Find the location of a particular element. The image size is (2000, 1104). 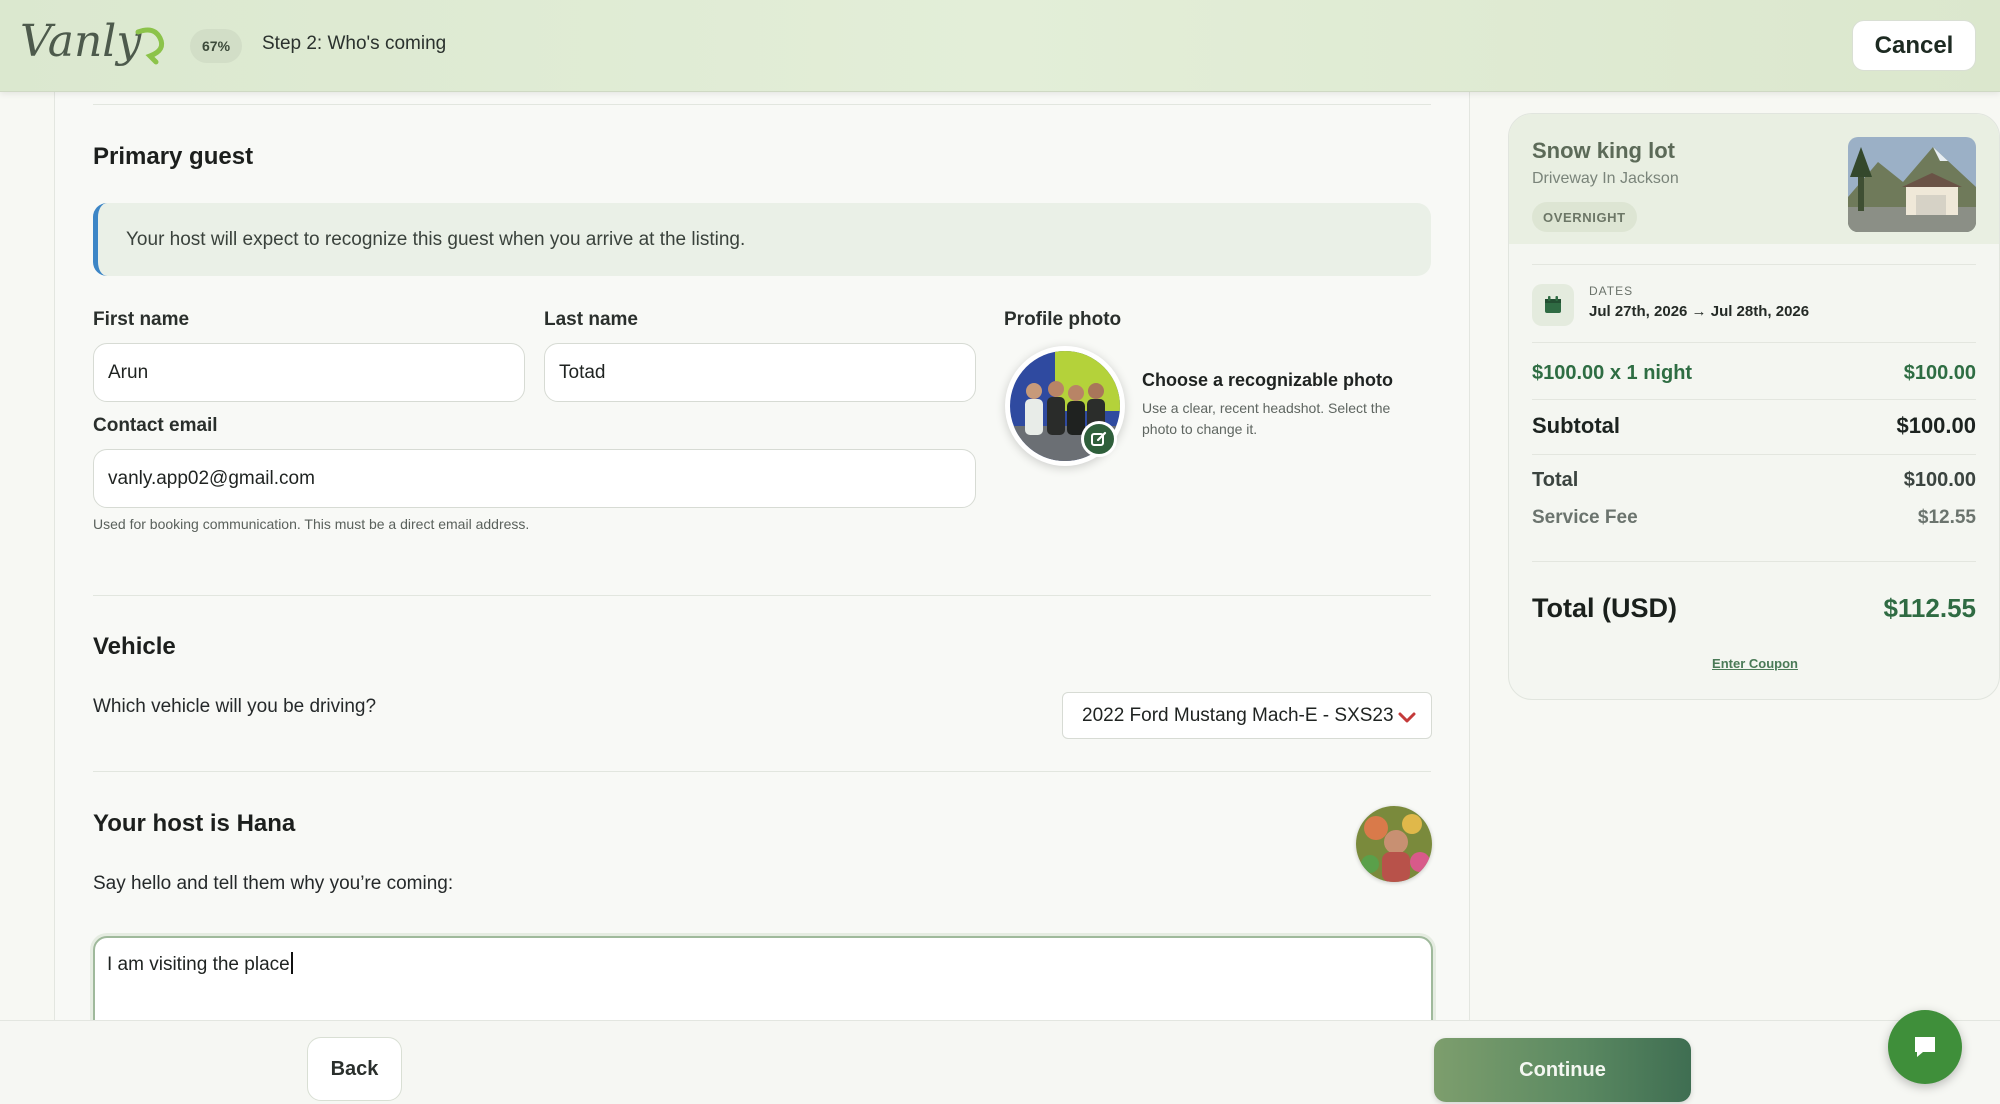

chat-icon is located at coordinates (1925, 1047).